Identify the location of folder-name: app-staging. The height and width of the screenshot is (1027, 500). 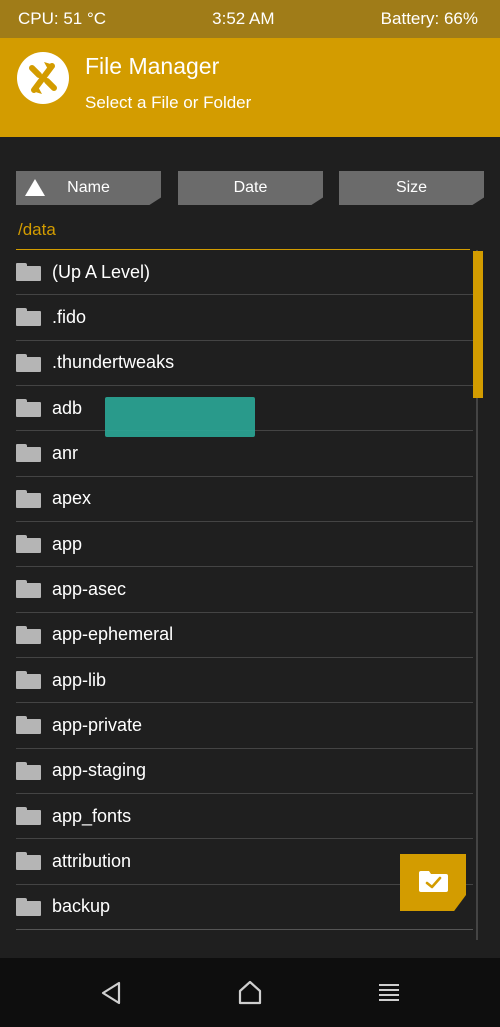
(99, 770).